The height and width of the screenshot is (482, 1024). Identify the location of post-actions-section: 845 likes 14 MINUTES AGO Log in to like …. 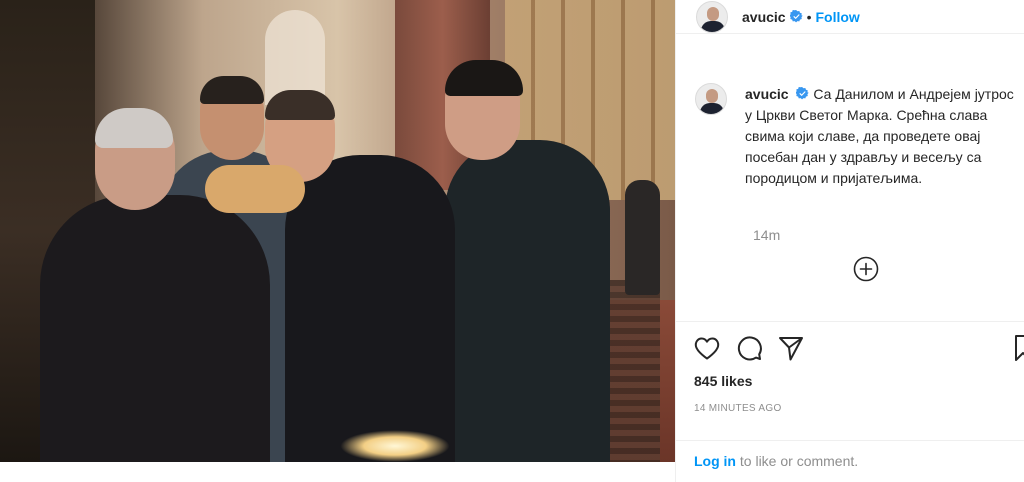
(849, 401).